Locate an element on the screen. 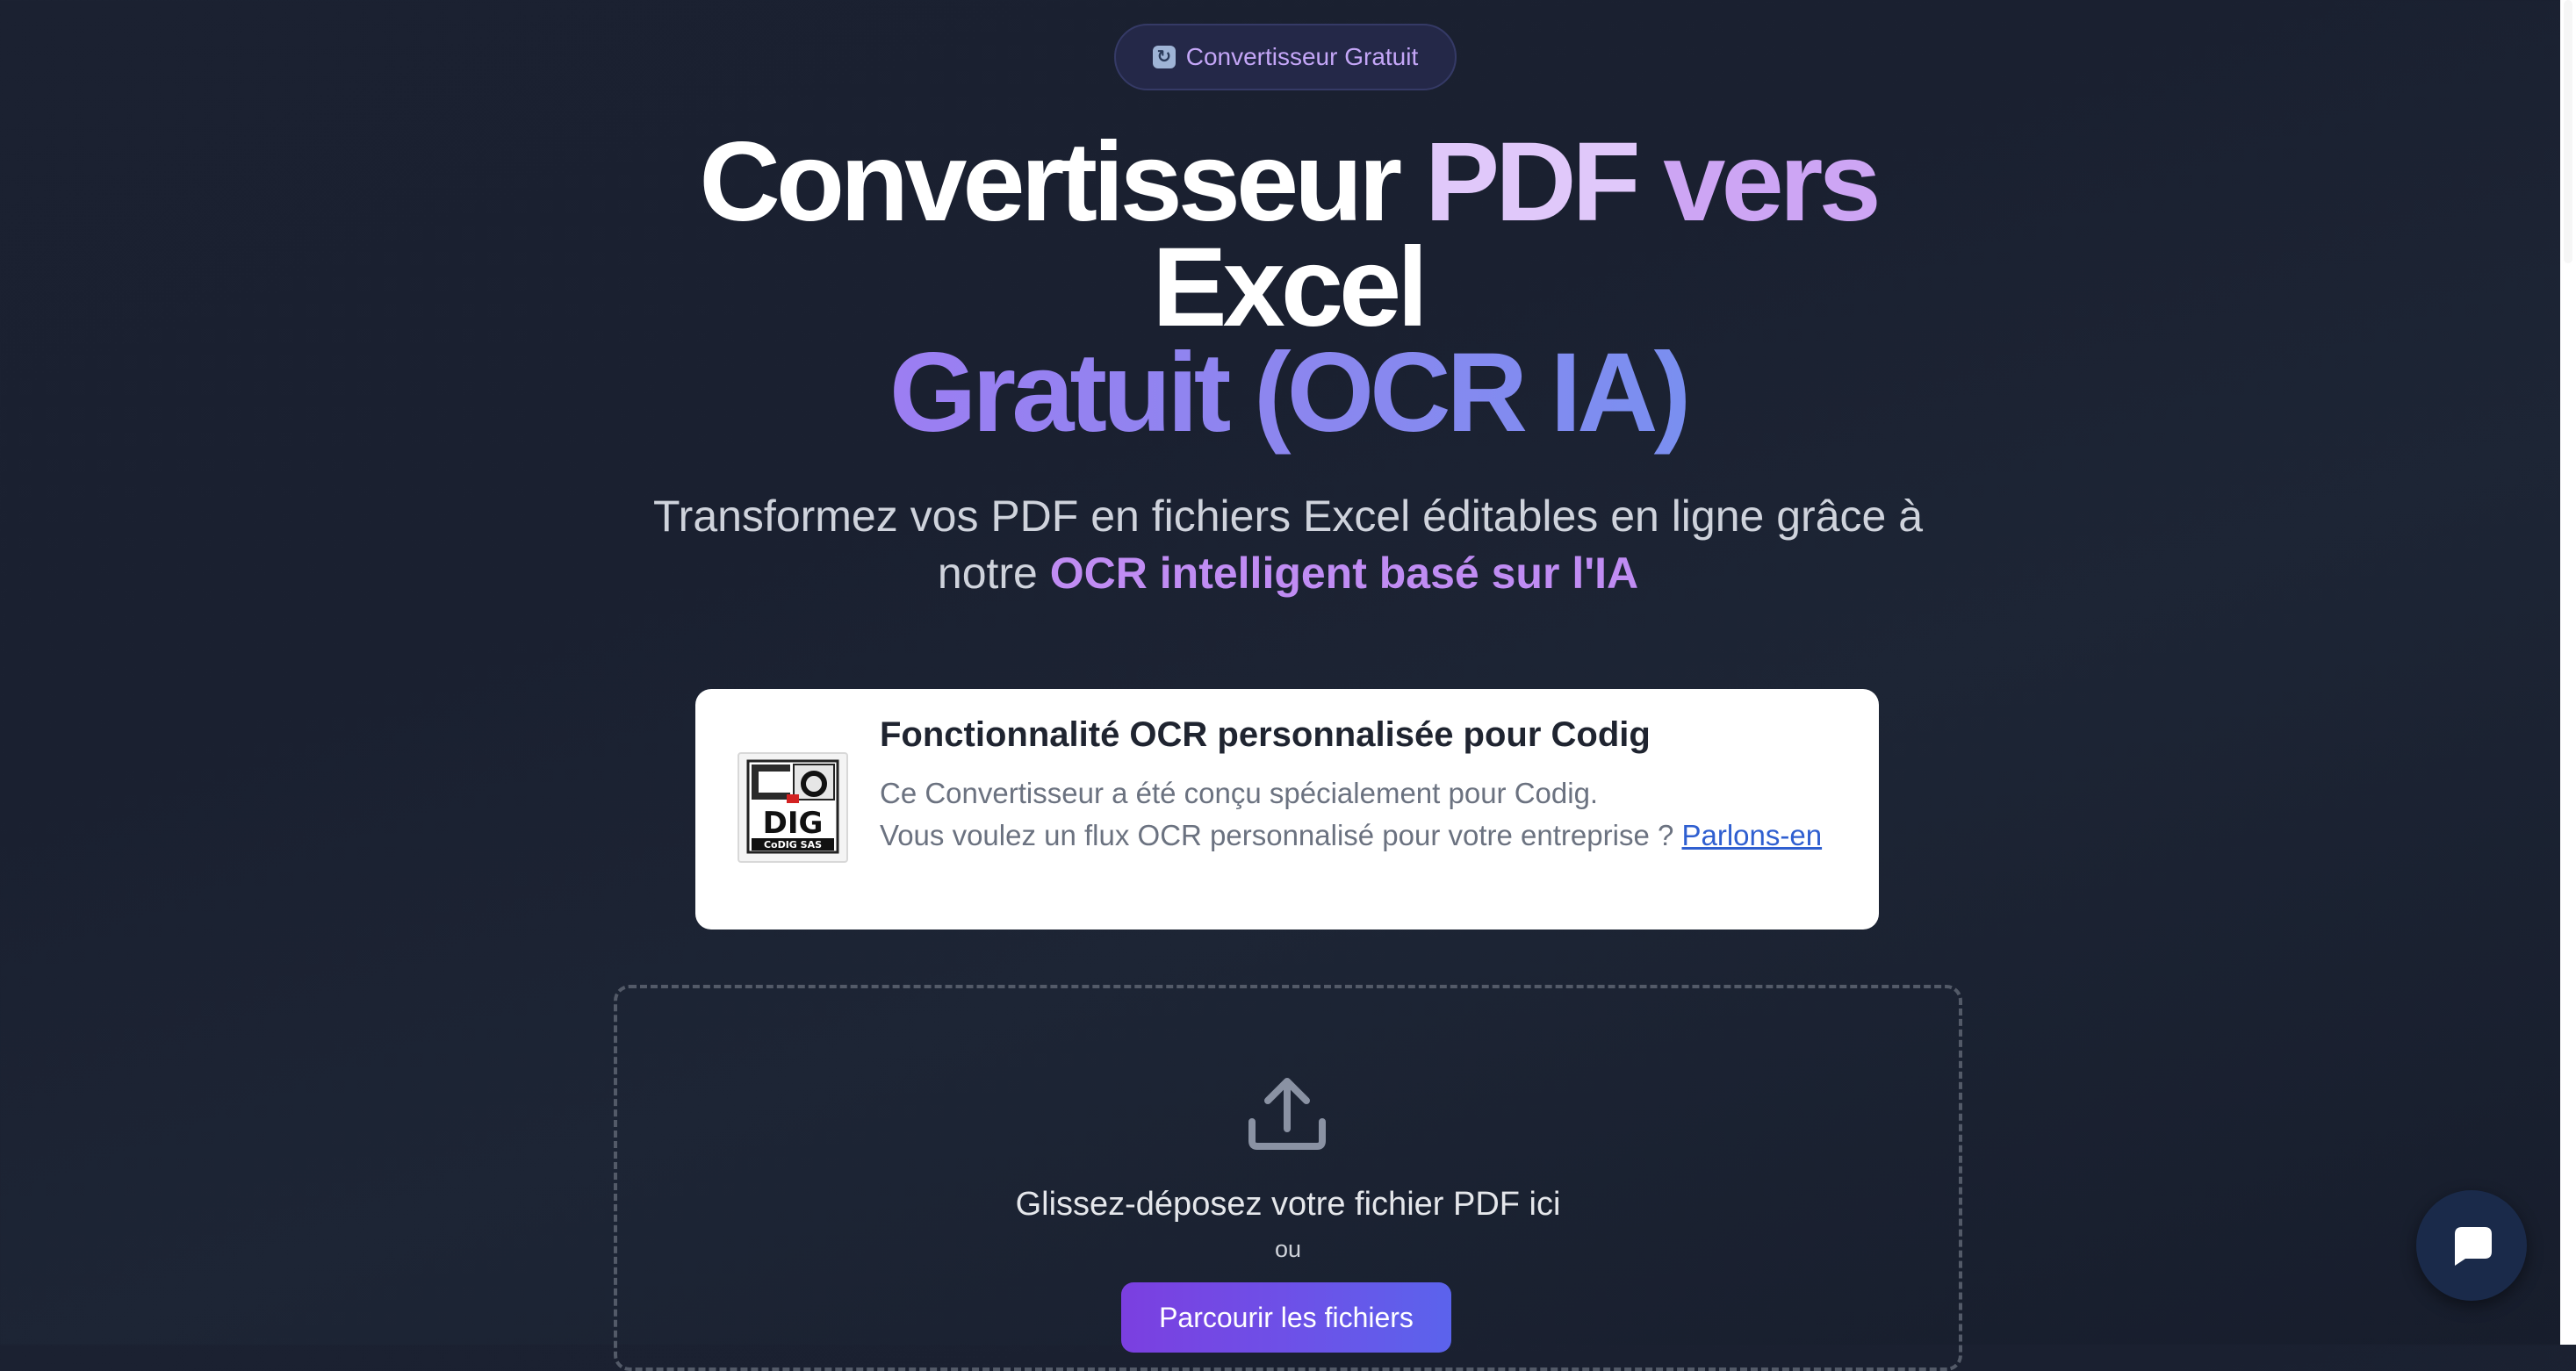 Image resolution: width=2576 pixels, height=1371 pixels. scrollbar-thumb is located at coordinates (2568, 131).